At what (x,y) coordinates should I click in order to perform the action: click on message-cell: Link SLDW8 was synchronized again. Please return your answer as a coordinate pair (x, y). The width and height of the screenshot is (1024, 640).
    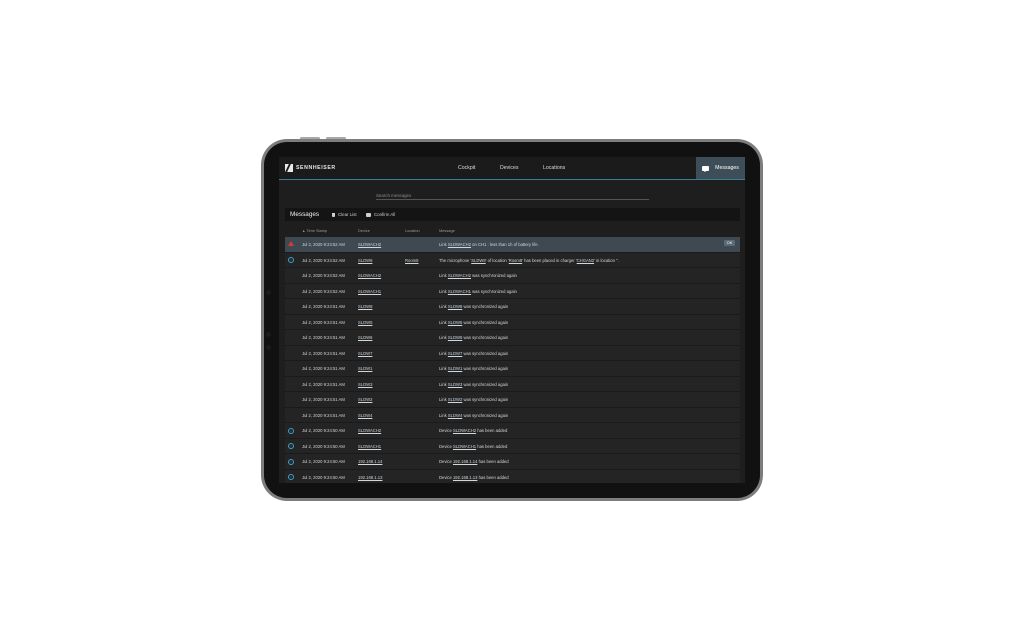
    Looking at the image, I should click on (473, 306).